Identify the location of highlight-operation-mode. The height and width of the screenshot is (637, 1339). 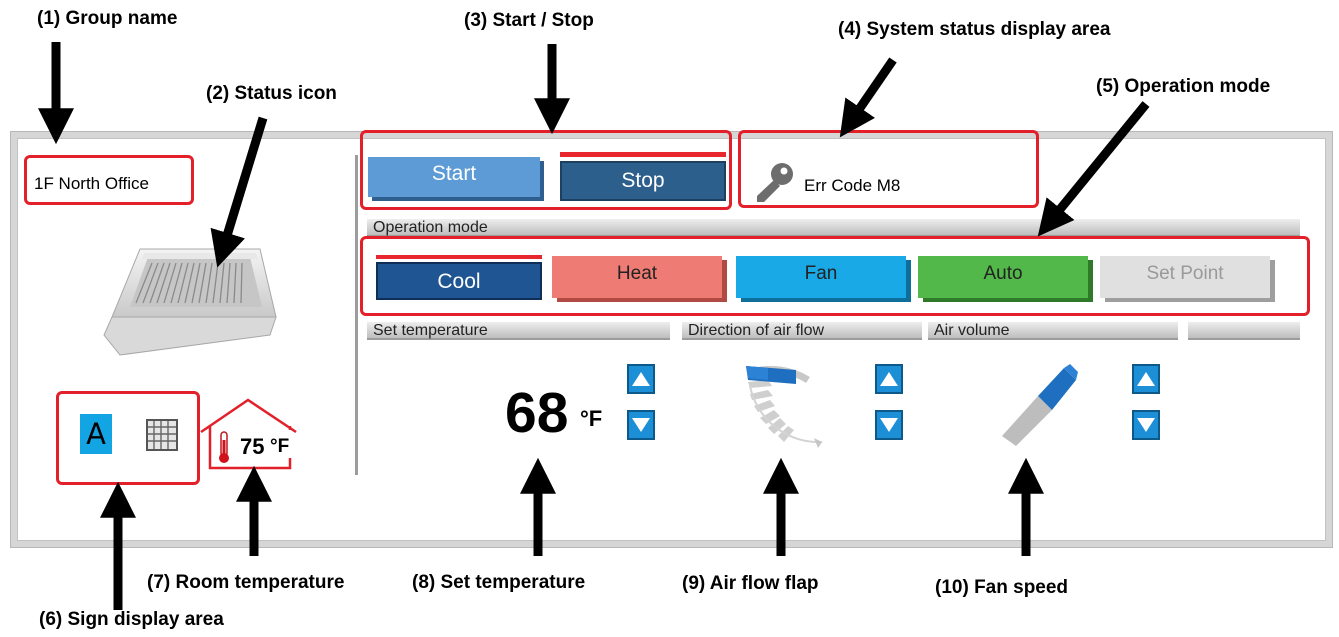
(835, 276).